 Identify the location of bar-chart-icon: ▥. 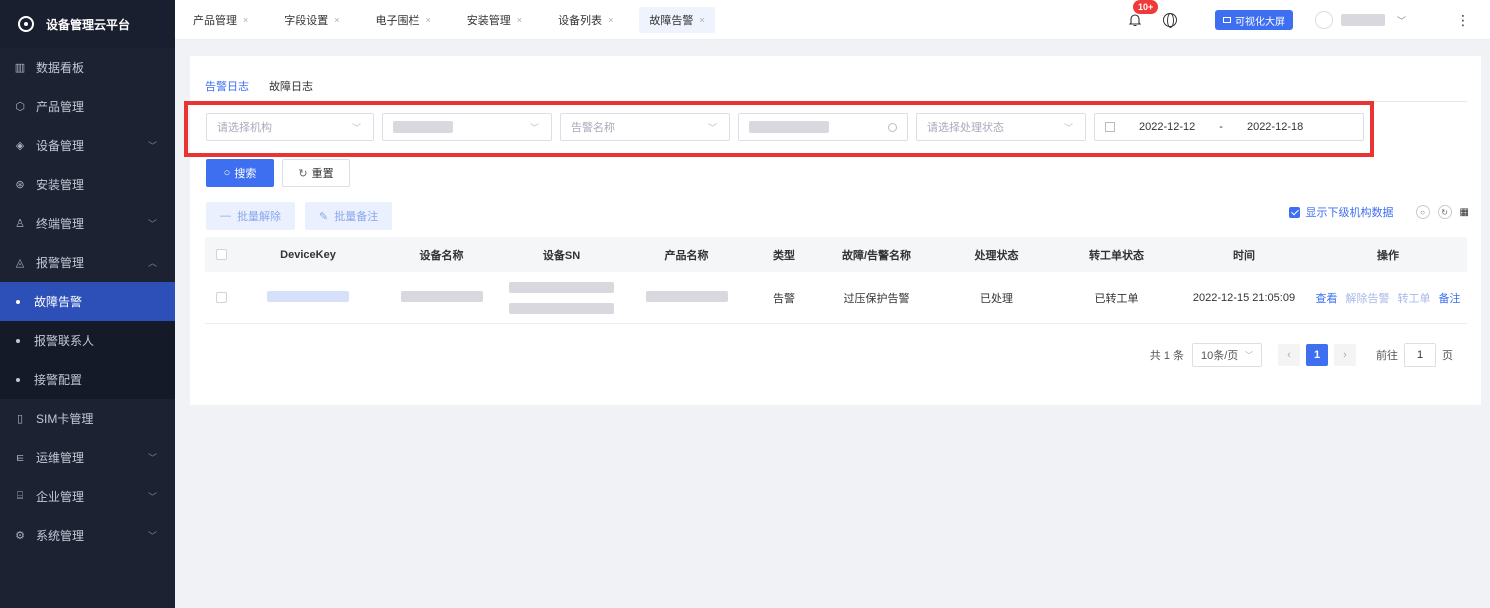
(20, 68).